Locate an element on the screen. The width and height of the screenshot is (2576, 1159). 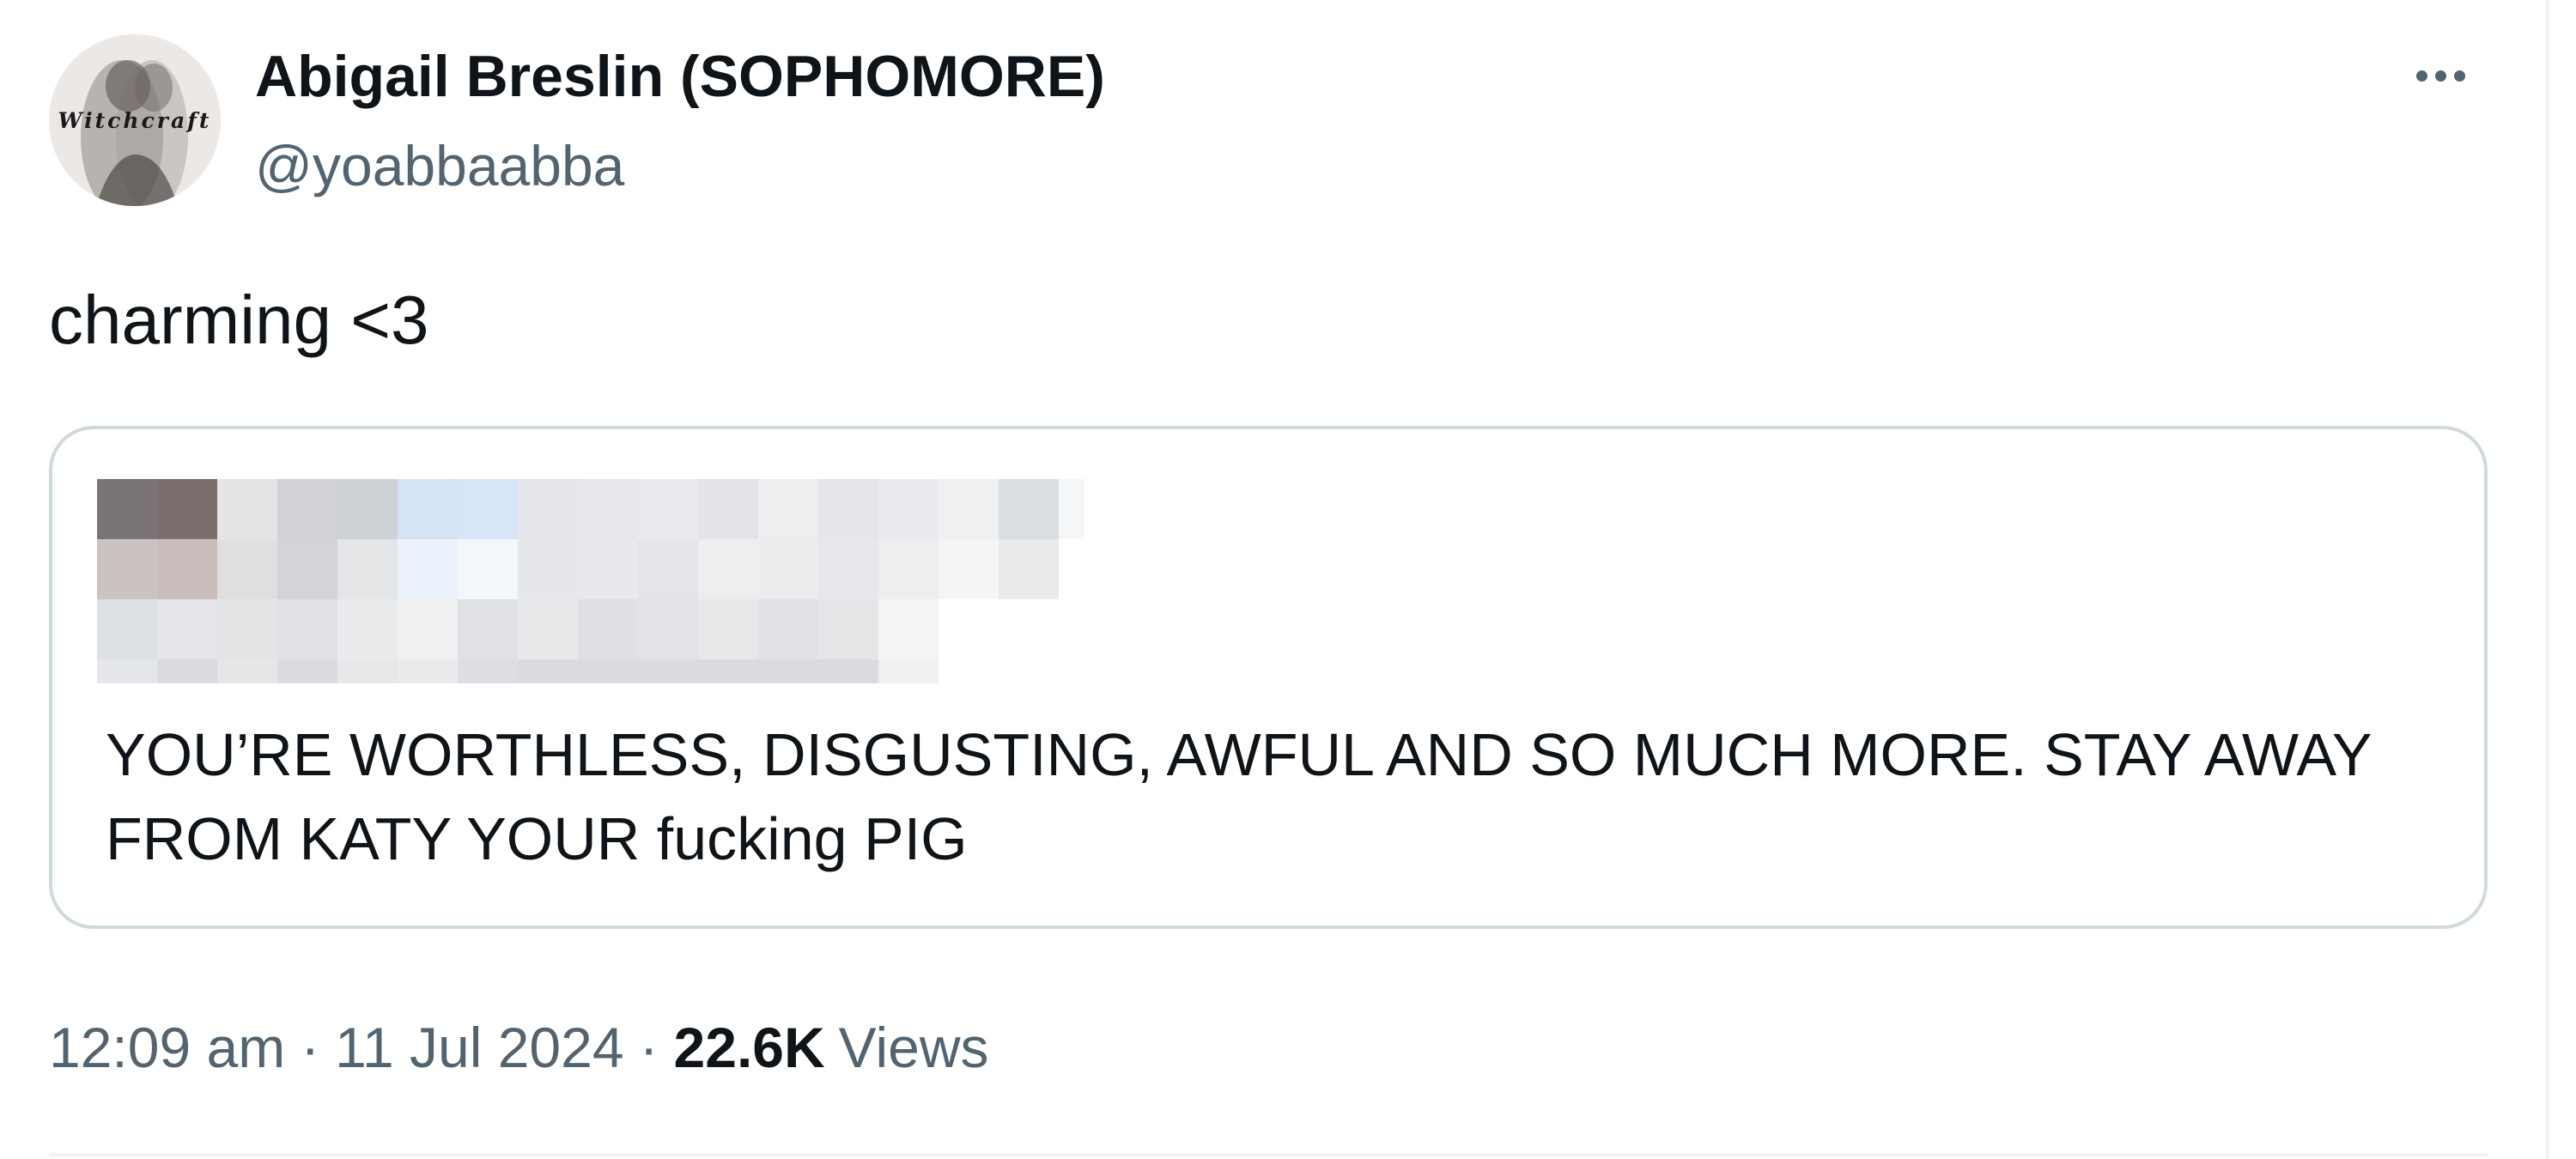
tweet-time: 12:09 am is located at coordinates (167, 1048).